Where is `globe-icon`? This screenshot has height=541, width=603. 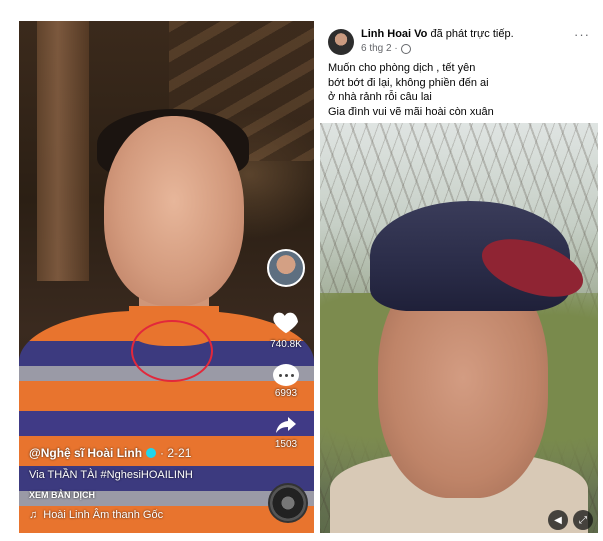 globe-icon is located at coordinates (405, 48).